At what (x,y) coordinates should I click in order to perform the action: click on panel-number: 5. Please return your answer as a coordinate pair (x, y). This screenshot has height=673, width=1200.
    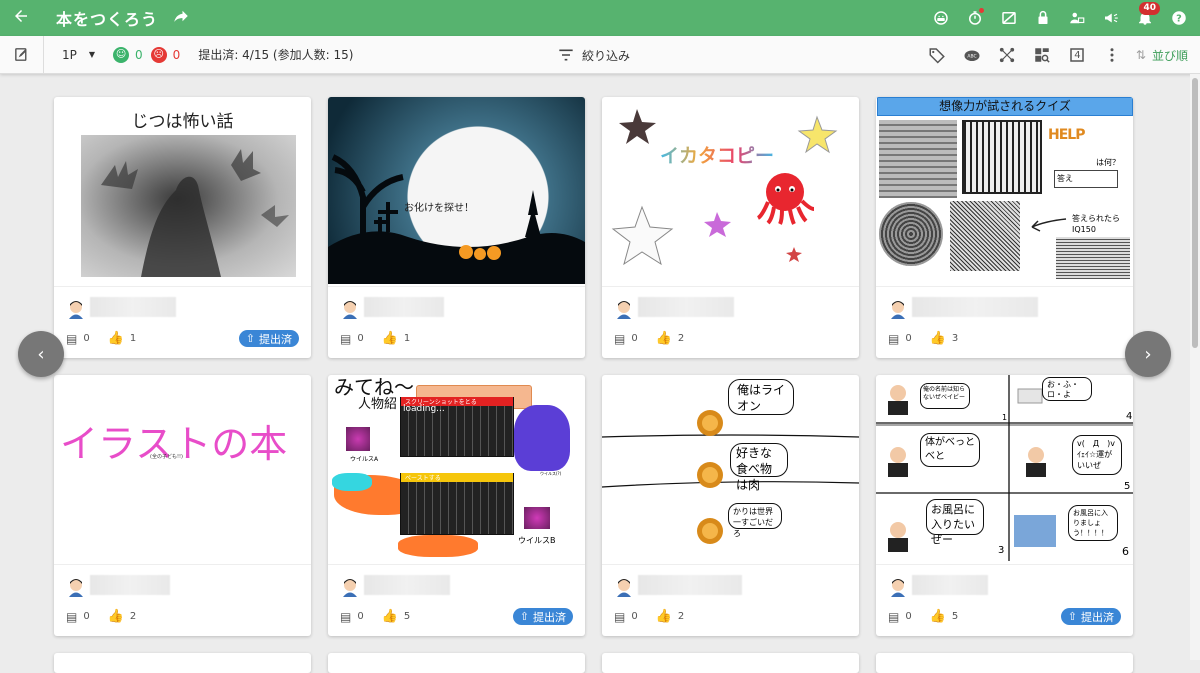
    Looking at the image, I should click on (1127, 486).